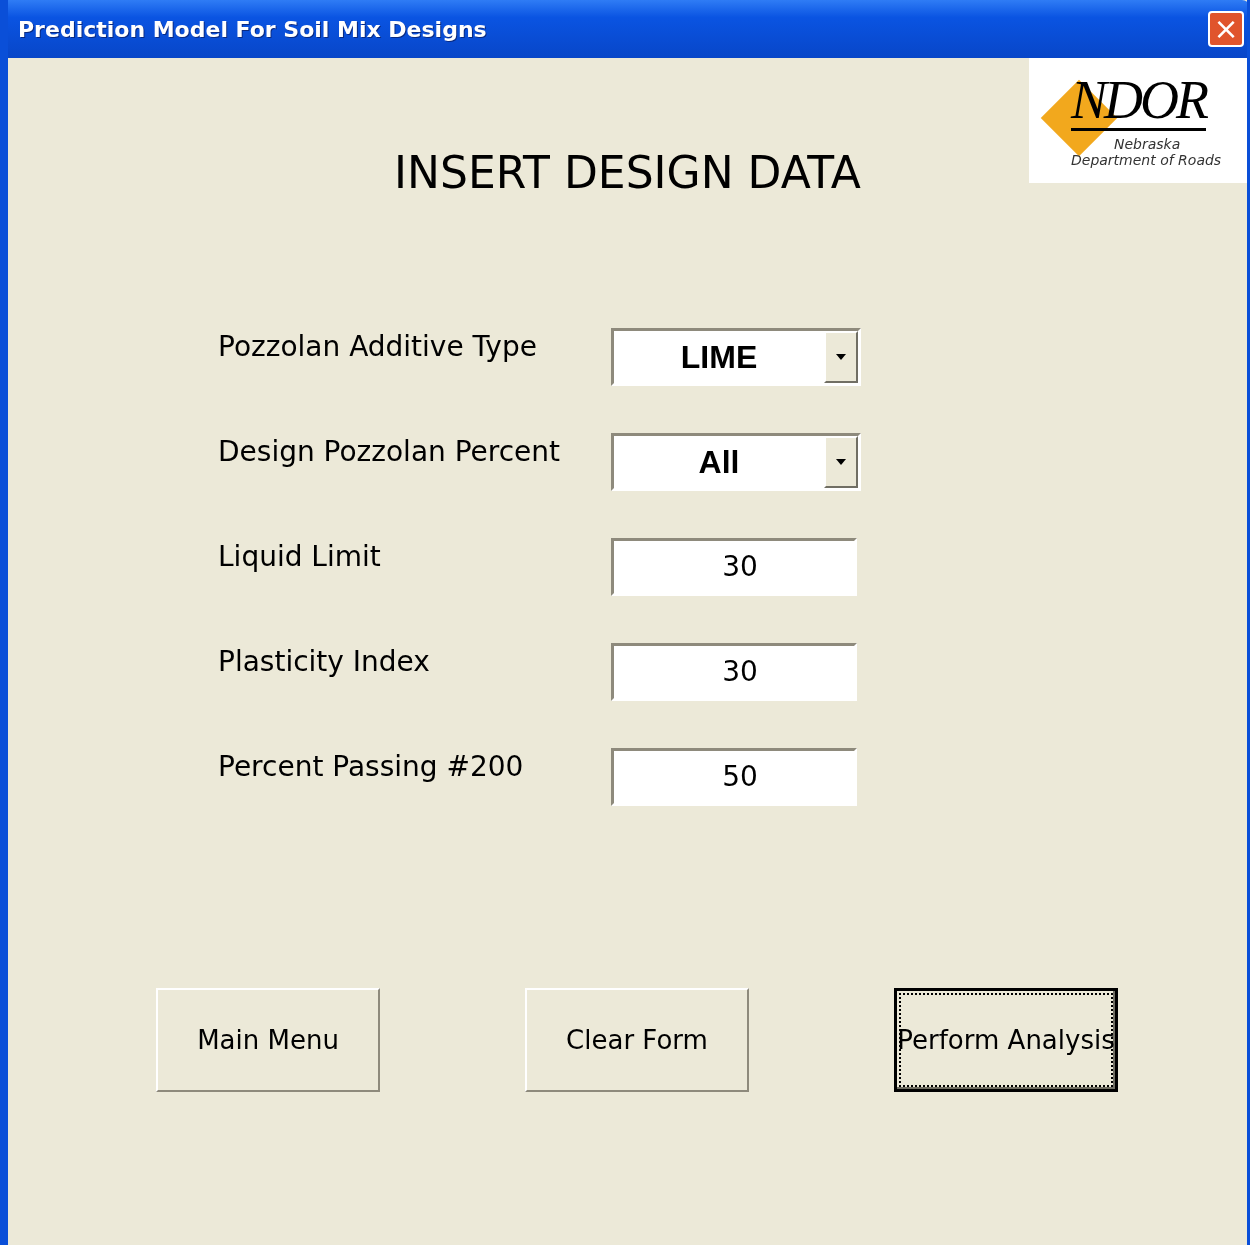 The height and width of the screenshot is (1245, 1250). I want to click on action-button: Clear Form, so click(637, 1040).